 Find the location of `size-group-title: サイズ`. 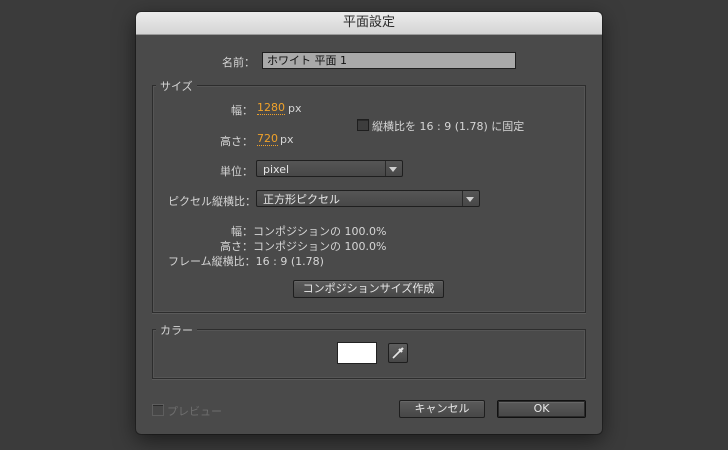

size-group-title: サイズ is located at coordinates (176, 86).